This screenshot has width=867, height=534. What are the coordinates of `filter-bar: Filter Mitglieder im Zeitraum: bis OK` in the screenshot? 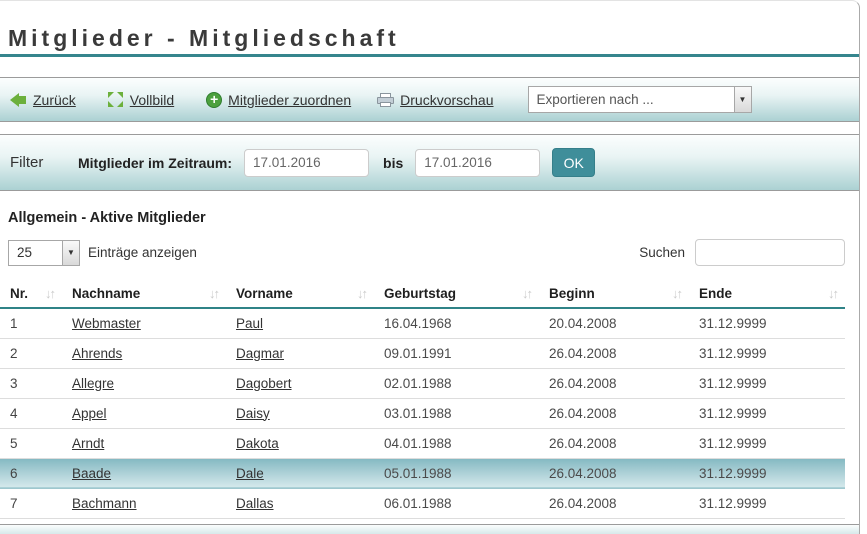 It's located at (429, 162).